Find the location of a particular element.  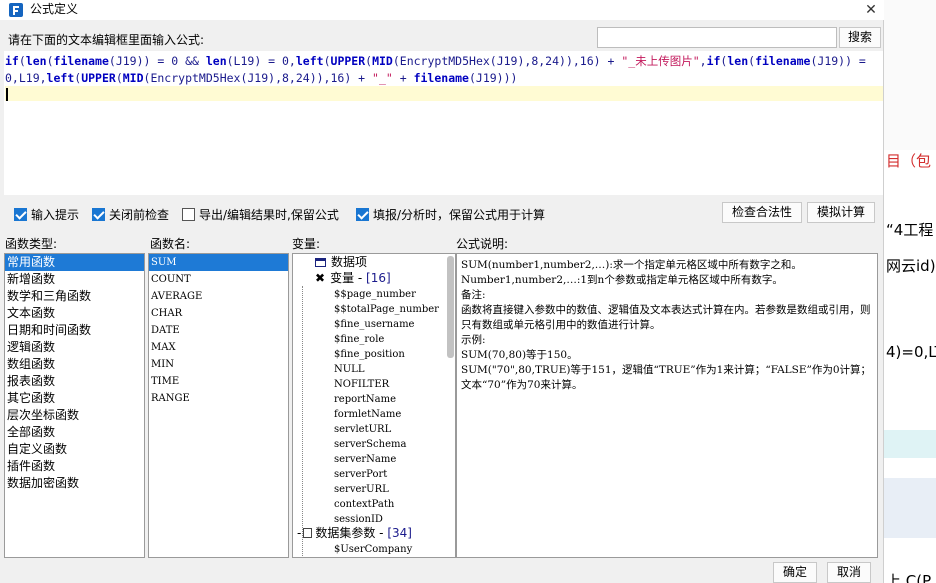

description-label: 公式说明: is located at coordinates (482, 244).